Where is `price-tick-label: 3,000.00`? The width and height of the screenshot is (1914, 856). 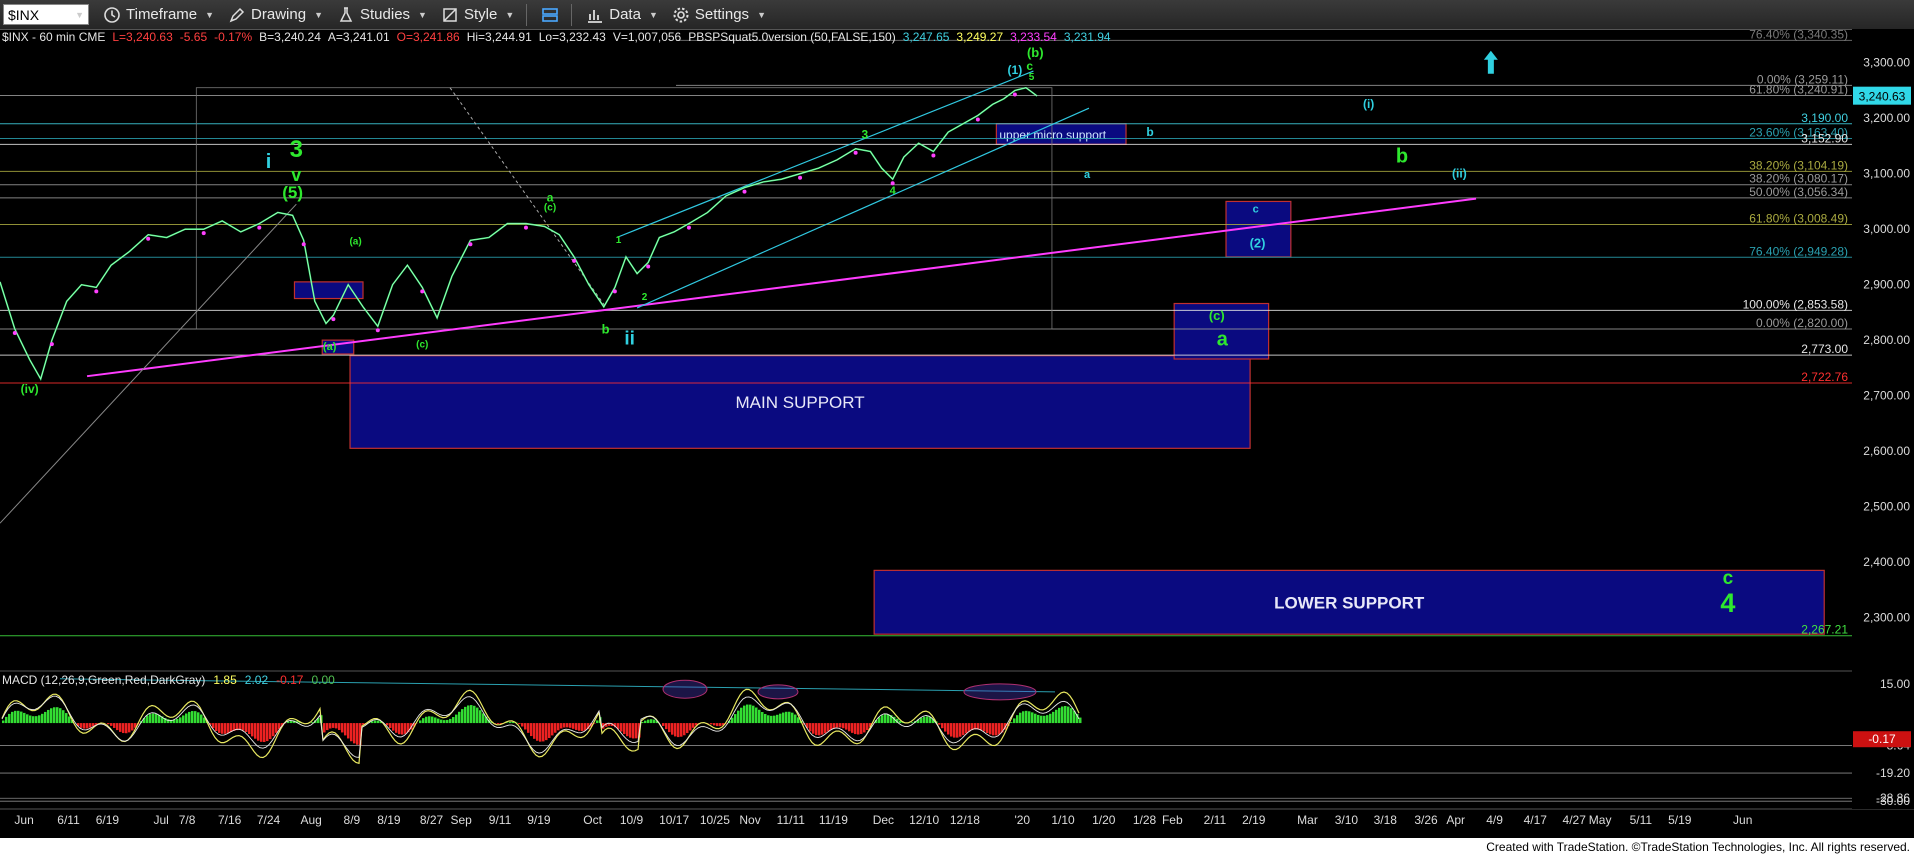 price-tick-label: 3,000.00 is located at coordinates (1886, 229).